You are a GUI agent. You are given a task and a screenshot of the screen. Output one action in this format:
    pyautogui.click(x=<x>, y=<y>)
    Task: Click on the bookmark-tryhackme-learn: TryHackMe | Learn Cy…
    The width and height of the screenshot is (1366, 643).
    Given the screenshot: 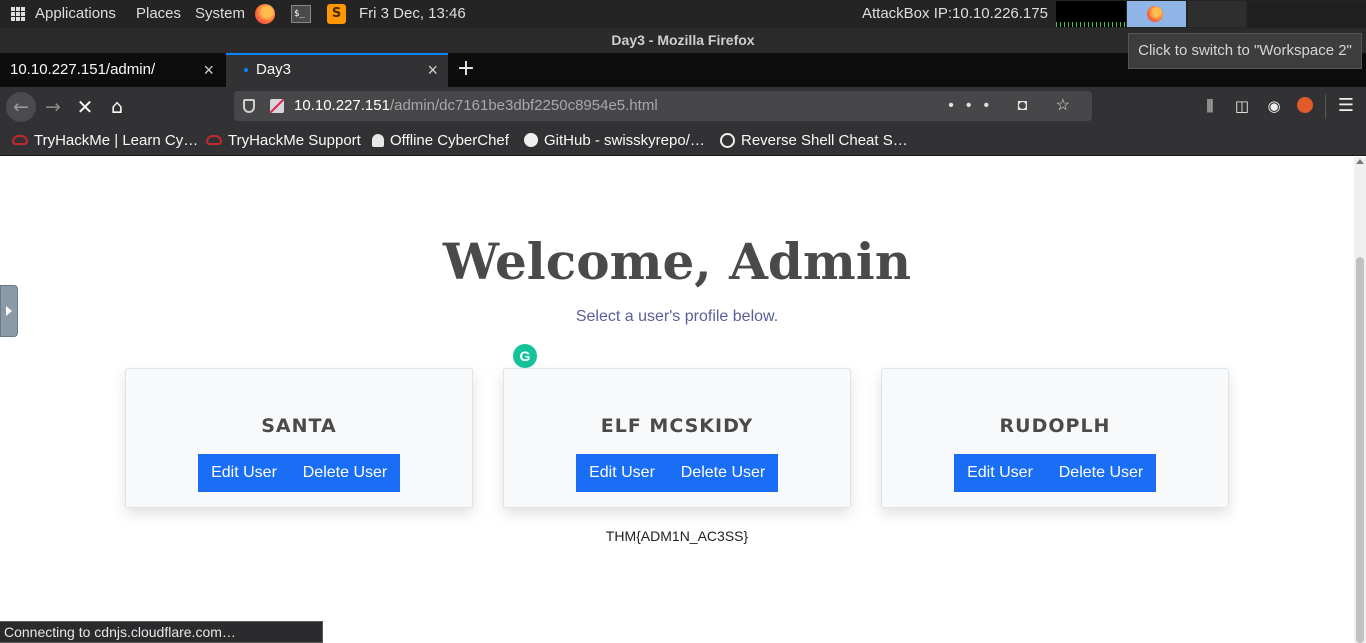 What is the action you would take?
    pyautogui.click(x=105, y=141)
    